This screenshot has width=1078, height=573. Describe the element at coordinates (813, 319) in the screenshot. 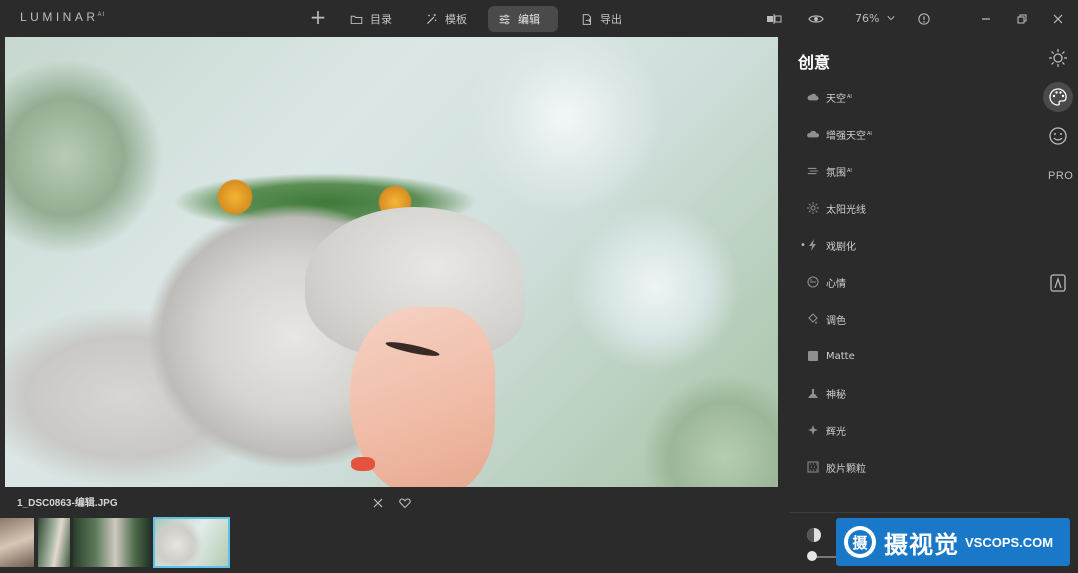

I see `color-toning-icon` at that location.